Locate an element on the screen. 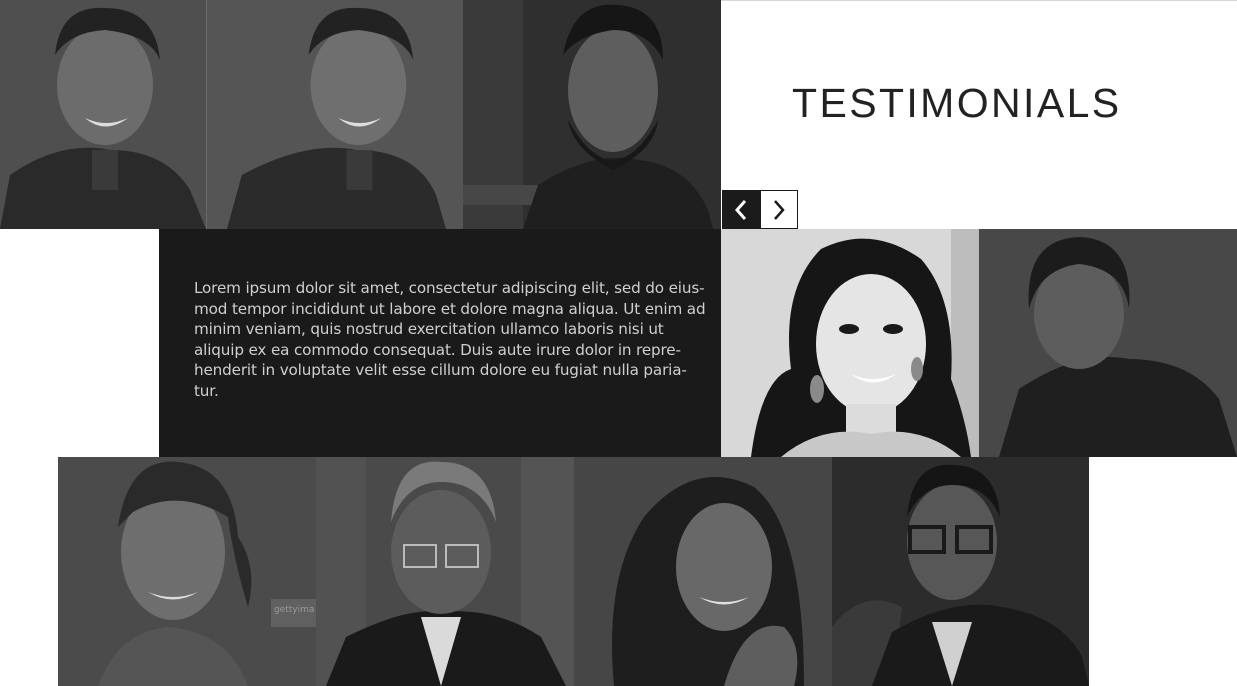  previous-testimonial-button is located at coordinates (741, 209).